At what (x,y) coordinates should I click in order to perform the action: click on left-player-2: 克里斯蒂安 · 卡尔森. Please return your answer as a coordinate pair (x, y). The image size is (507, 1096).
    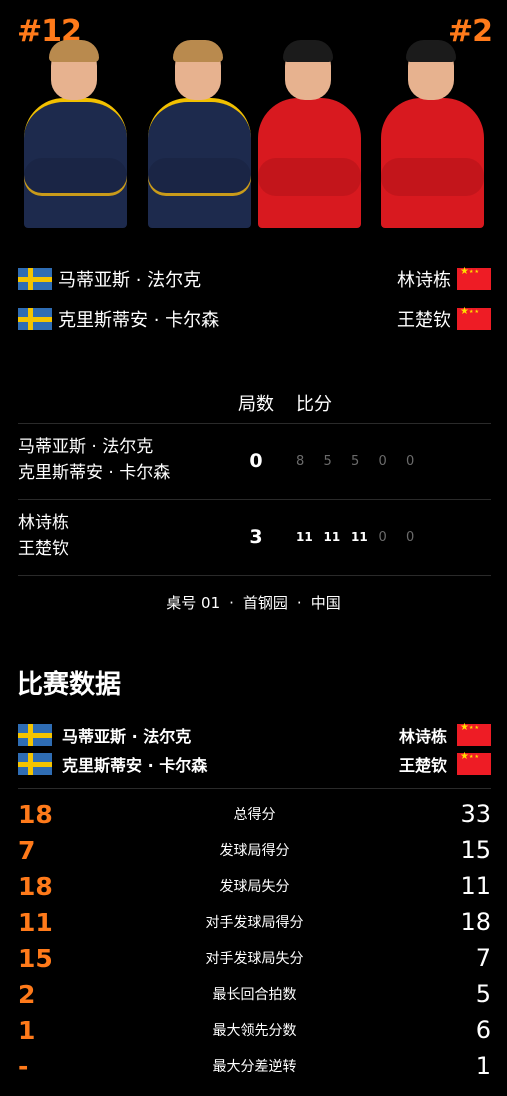
    Looking at the image, I should click on (139, 320).